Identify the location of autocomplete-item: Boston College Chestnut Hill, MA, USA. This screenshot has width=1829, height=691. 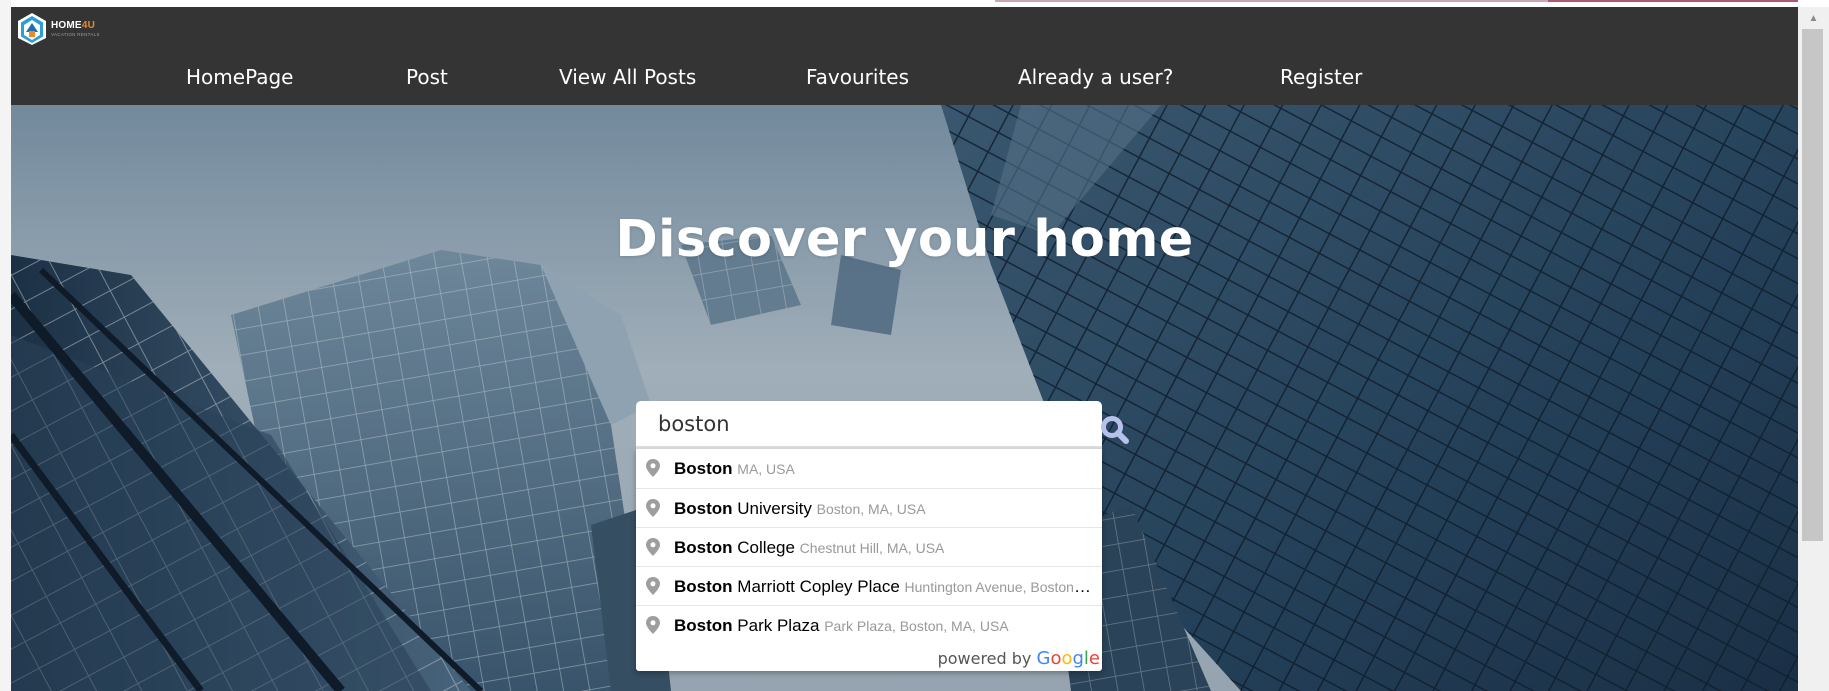
(869, 546).